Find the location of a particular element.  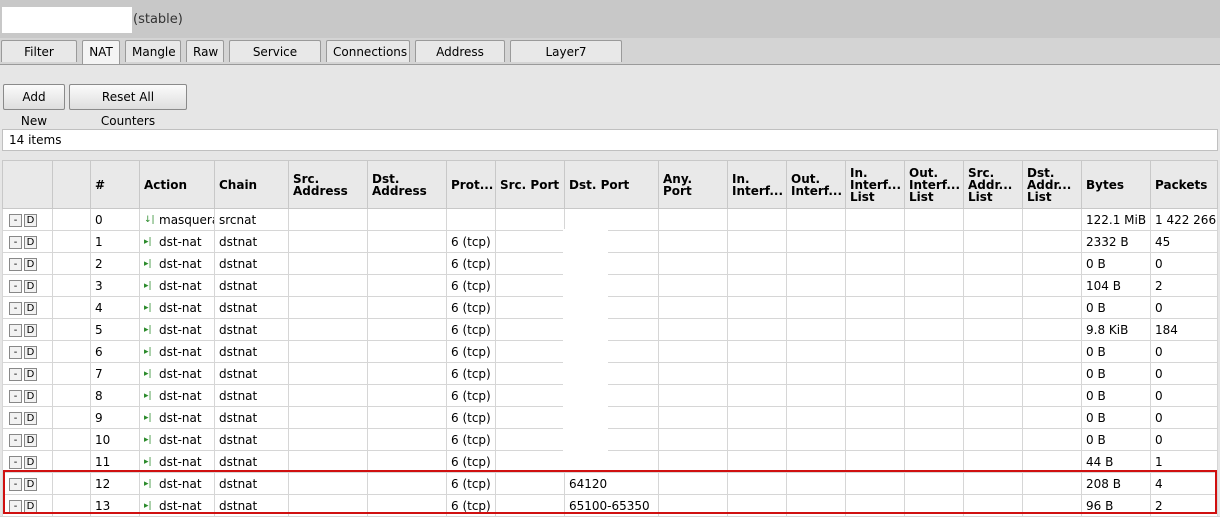

rule-number: 4 is located at coordinates (115, 307).